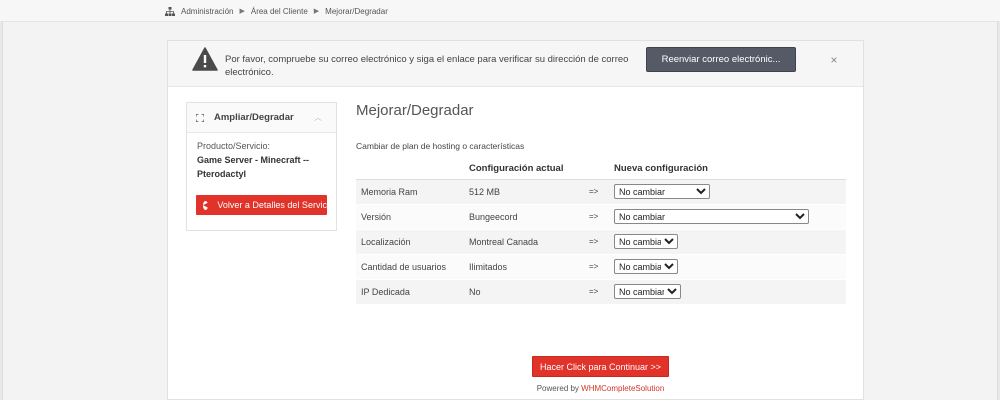 The width and height of the screenshot is (1000, 400). I want to click on select-ip-dedicada: No cambiar, so click(647, 291).